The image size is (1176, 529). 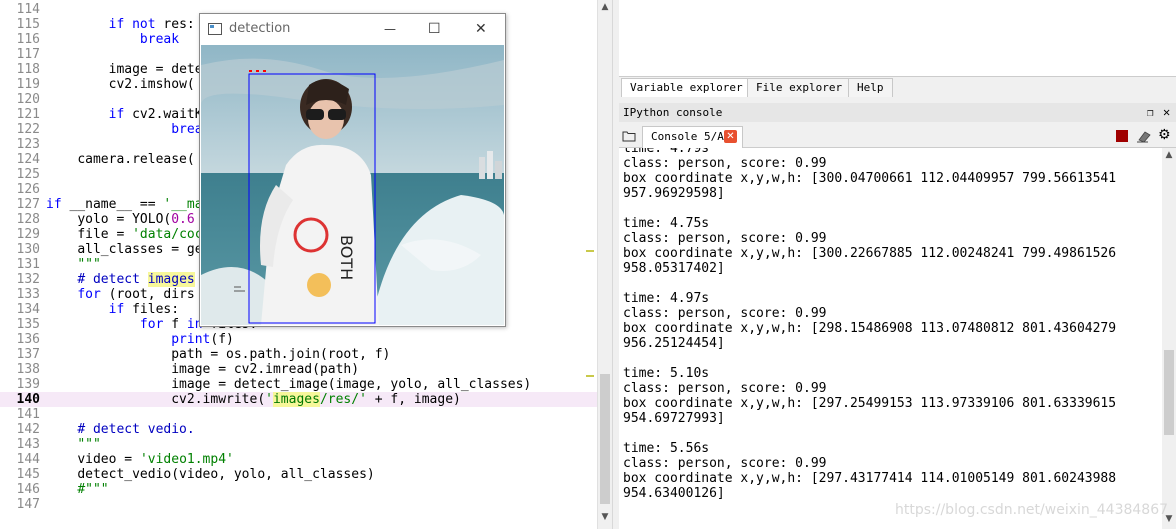 I want to click on scroll-up-icon: ▲, so click(x=605, y=8).